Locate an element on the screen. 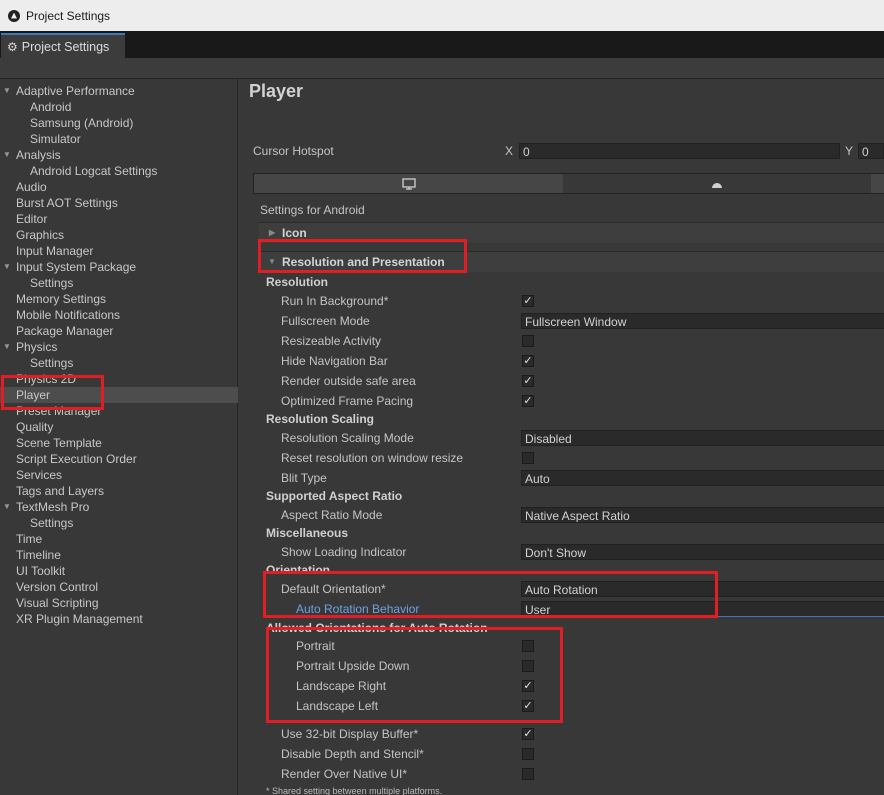  sidebar-item: Graphics is located at coordinates (119, 235).